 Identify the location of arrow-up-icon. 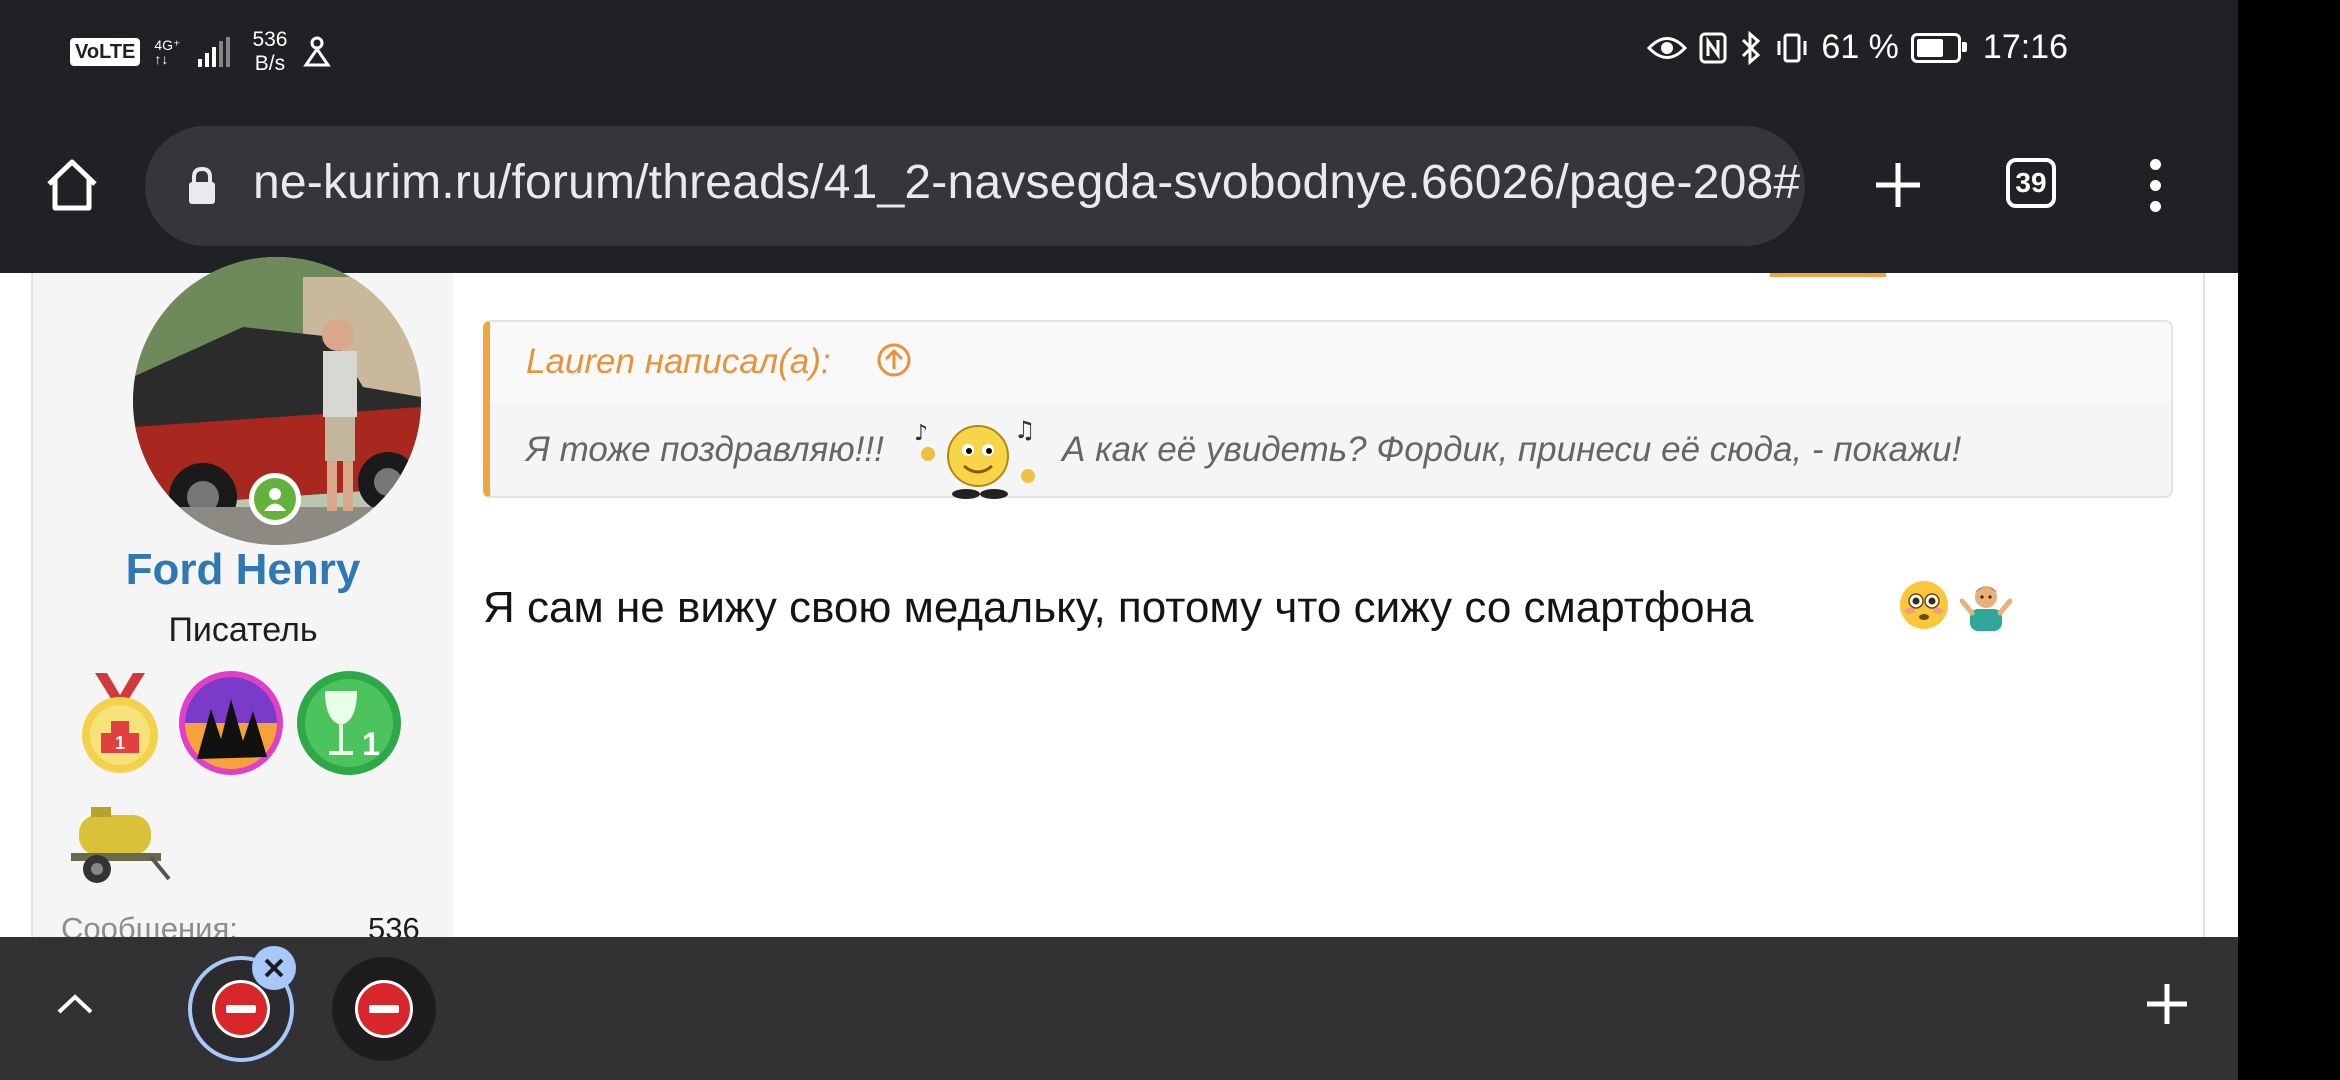
(894, 360).